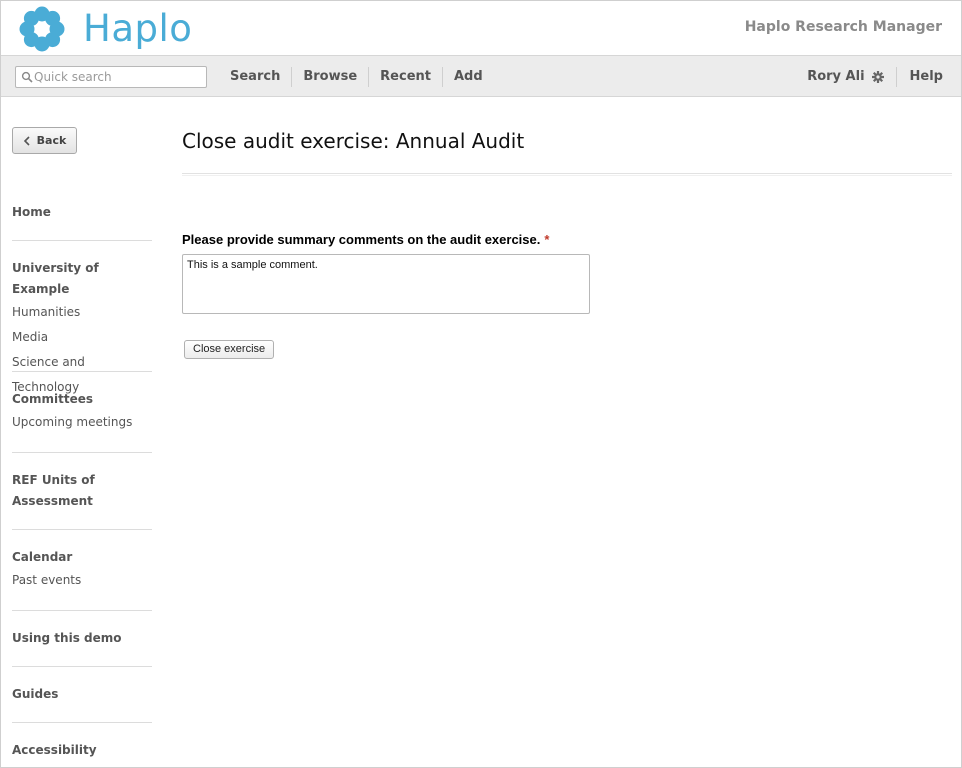  What do you see at coordinates (843, 27) in the screenshot?
I see `app-title: Haplo Research Manager` at bounding box center [843, 27].